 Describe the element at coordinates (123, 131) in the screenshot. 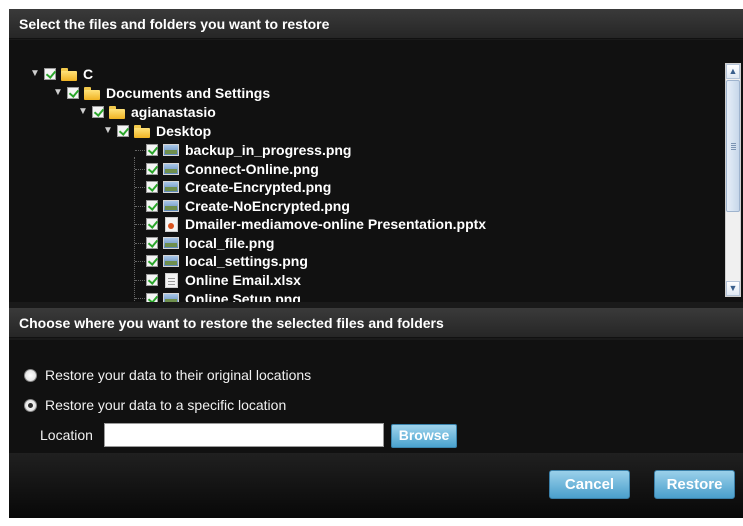

I see `checkbox-desktop` at that location.